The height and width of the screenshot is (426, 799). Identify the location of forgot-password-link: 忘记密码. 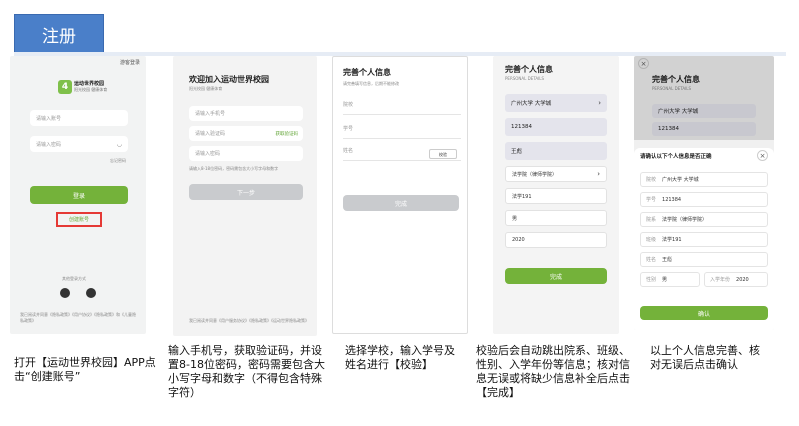
(118, 161).